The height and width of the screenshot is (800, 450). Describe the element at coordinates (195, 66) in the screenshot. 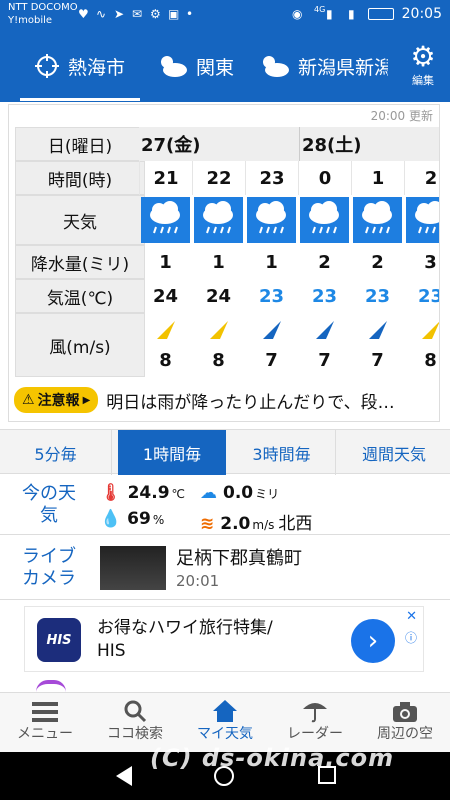

I see `location-tab-kanto: 関東` at that location.